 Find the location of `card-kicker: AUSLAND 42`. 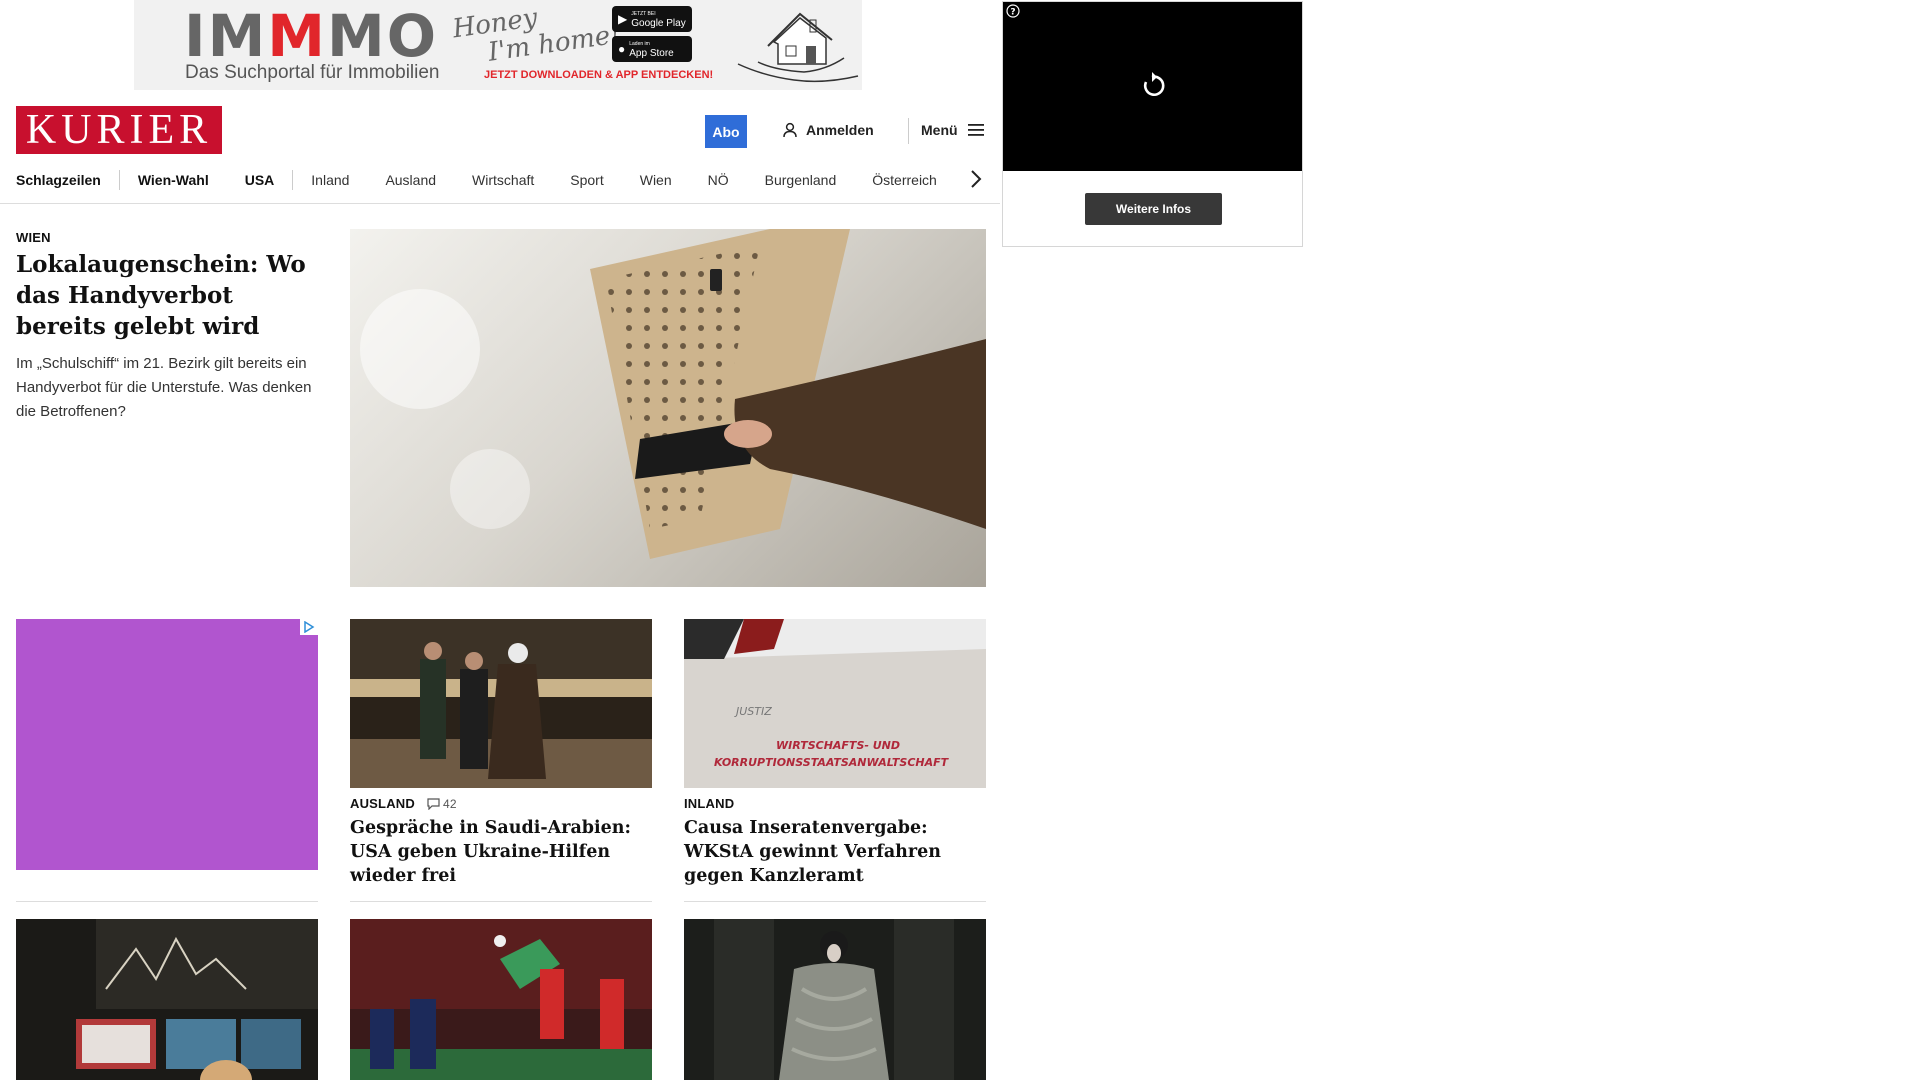

card-kicker: AUSLAND 42 is located at coordinates (403, 803).